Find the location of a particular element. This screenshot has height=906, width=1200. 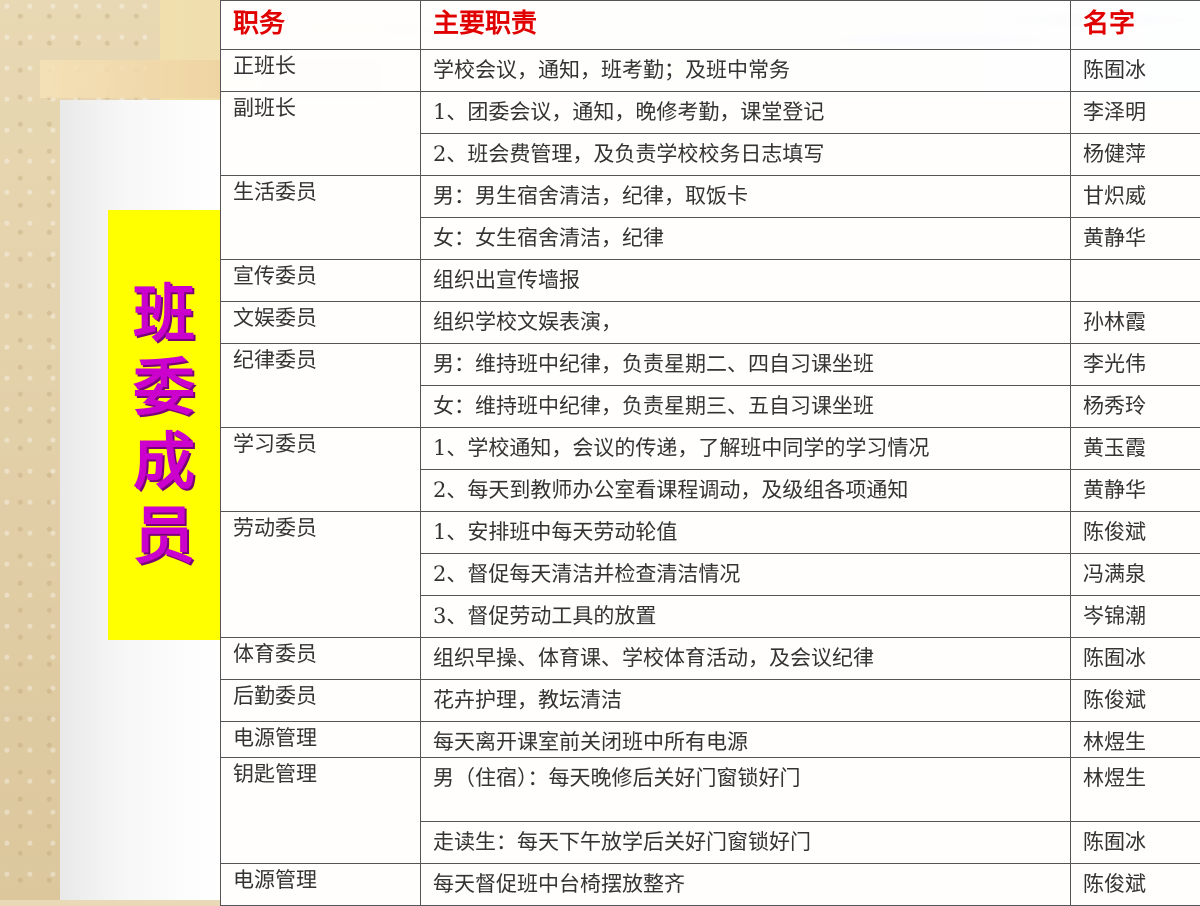

duty-cell: 1、团委会议，通知，晚修考勤，课堂登记 is located at coordinates (746, 113).